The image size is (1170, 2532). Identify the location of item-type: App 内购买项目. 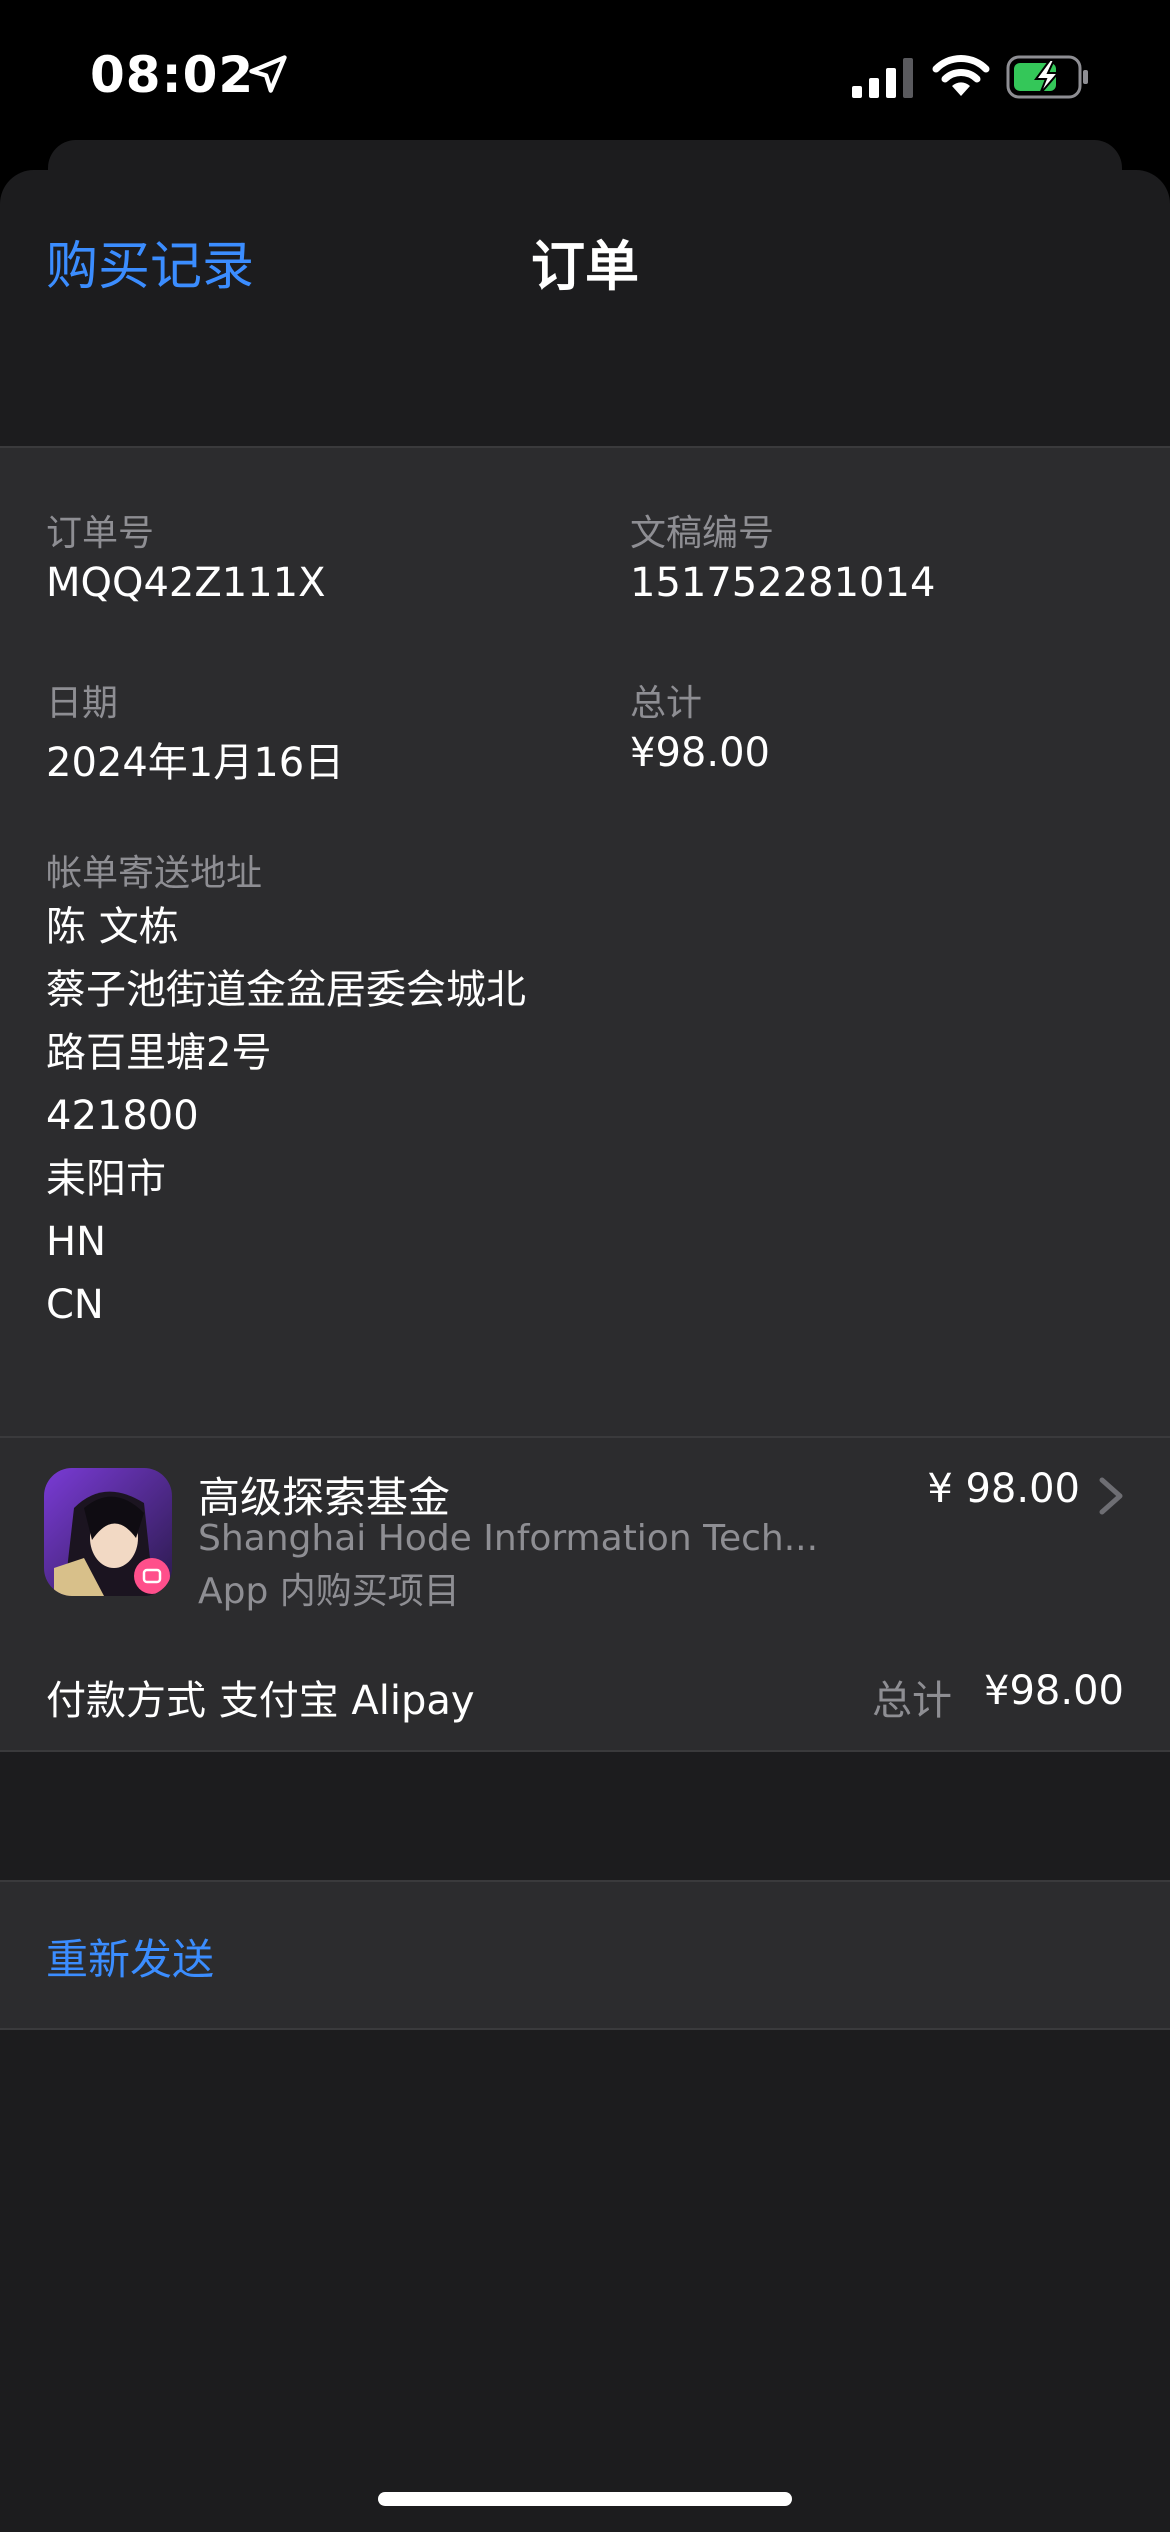
(329, 1591).